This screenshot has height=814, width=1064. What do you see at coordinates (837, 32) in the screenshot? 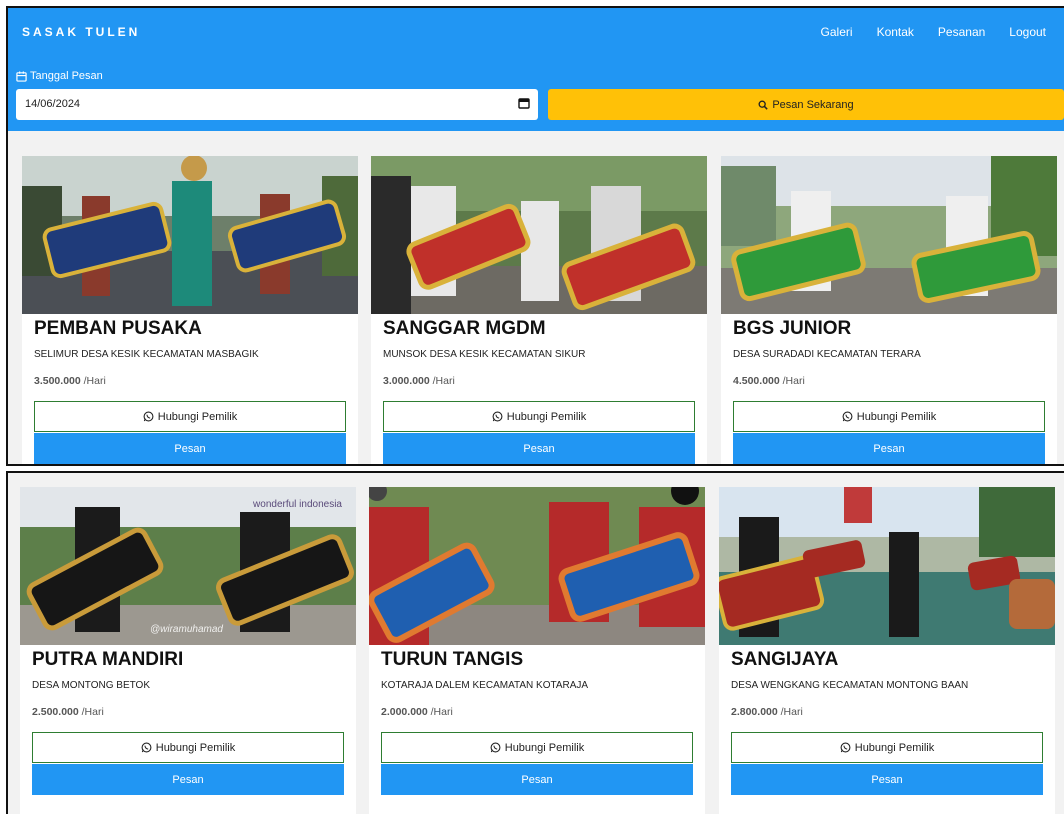
I see `nav-link-galeri: Galeri` at bounding box center [837, 32].